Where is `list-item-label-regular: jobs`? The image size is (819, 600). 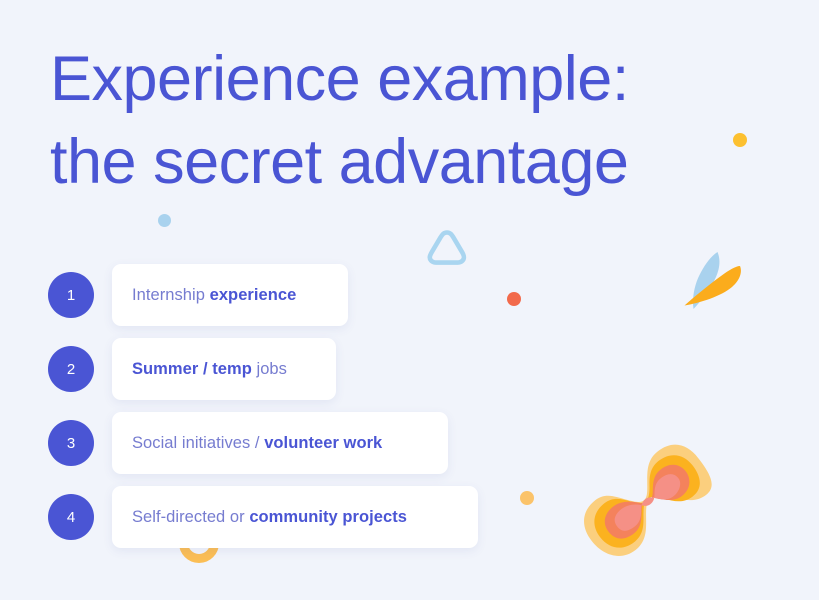 list-item-label-regular: jobs is located at coordinates (269, 368).